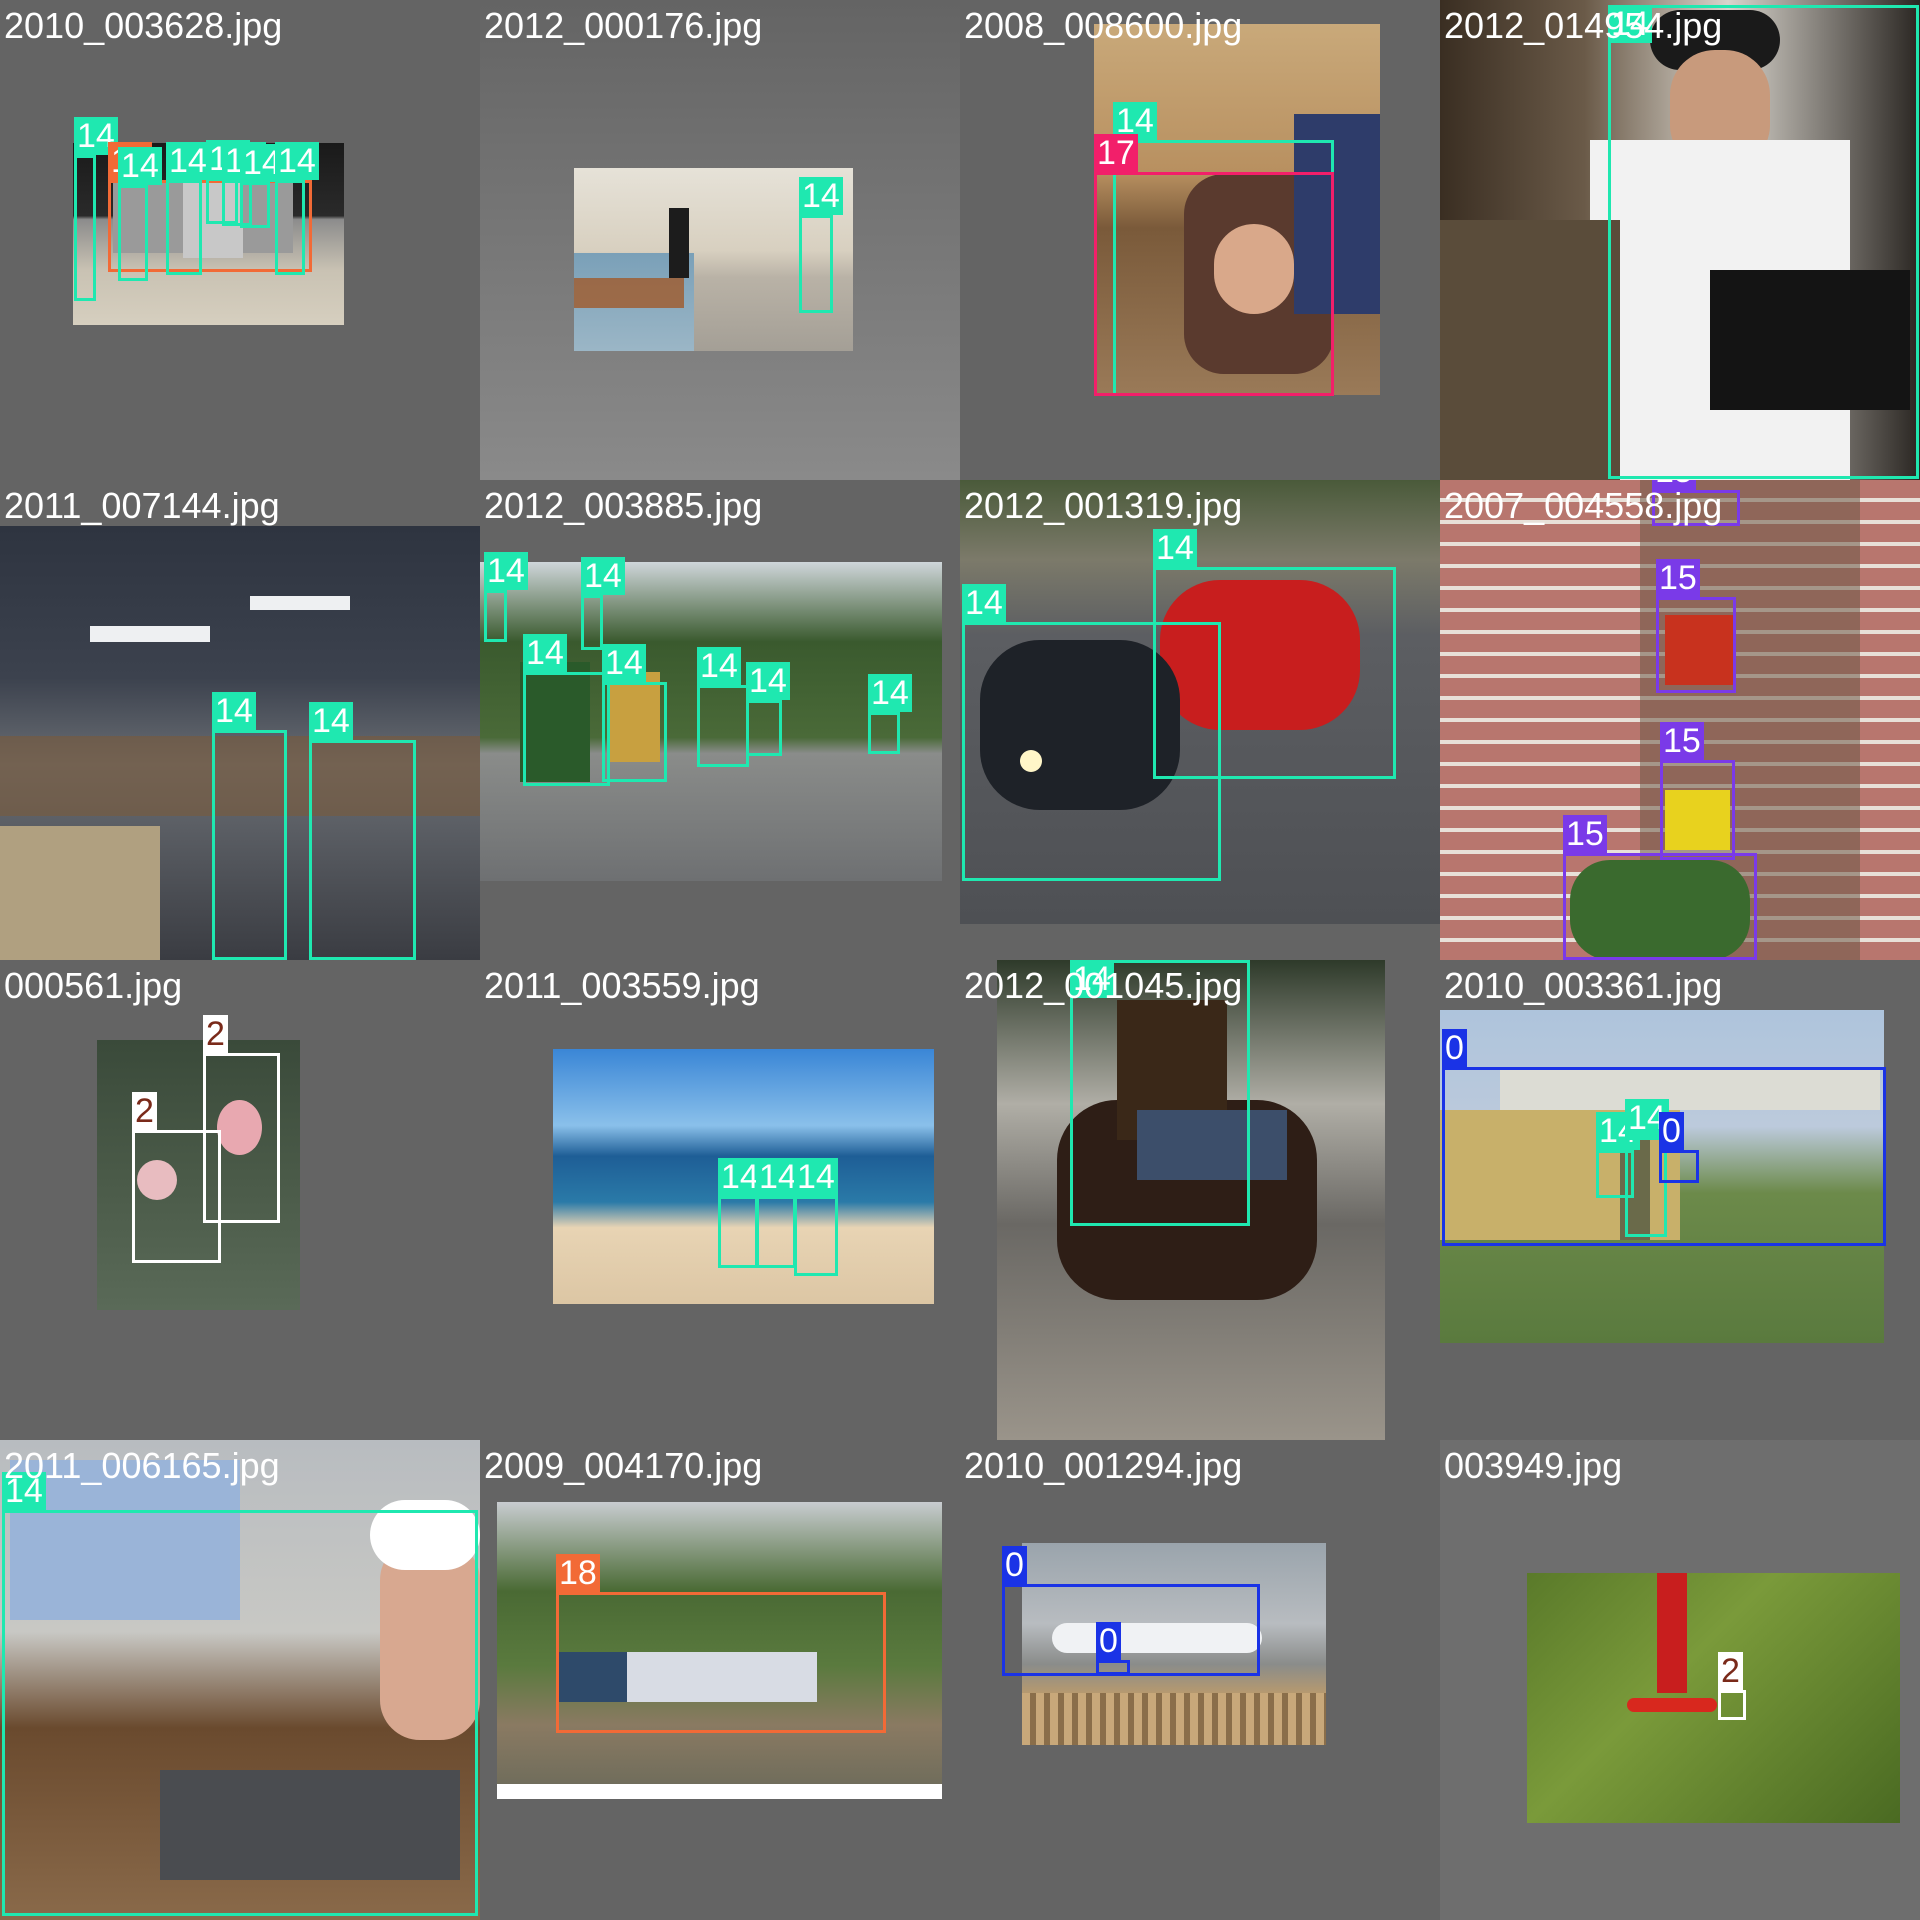 Image resolution: width=1920 pixels, height=1920 pixels. I want to click on tile-filename: 2012_001045.jpg, so click(1103, 985).